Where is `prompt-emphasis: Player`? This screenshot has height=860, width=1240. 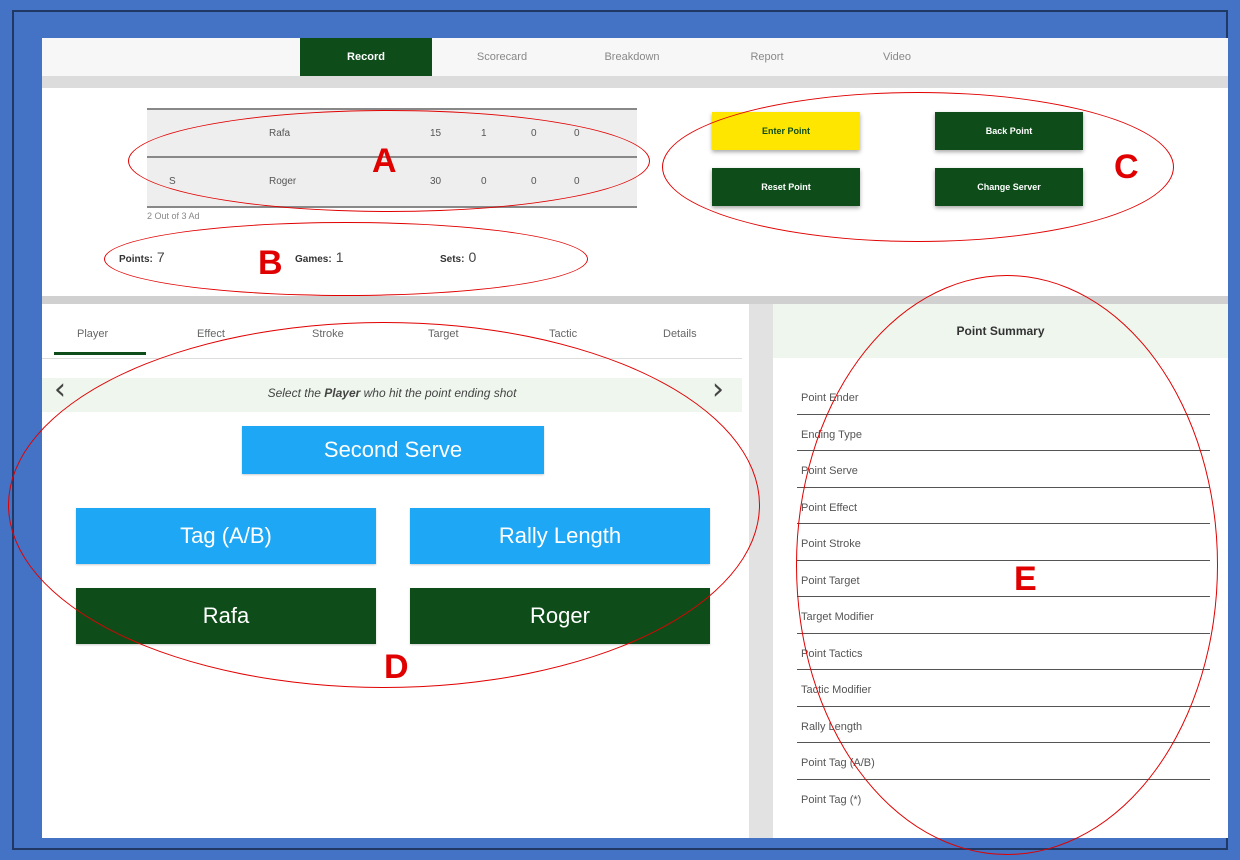
prompt-emphasis: Player is located at coordinates (342, 393).